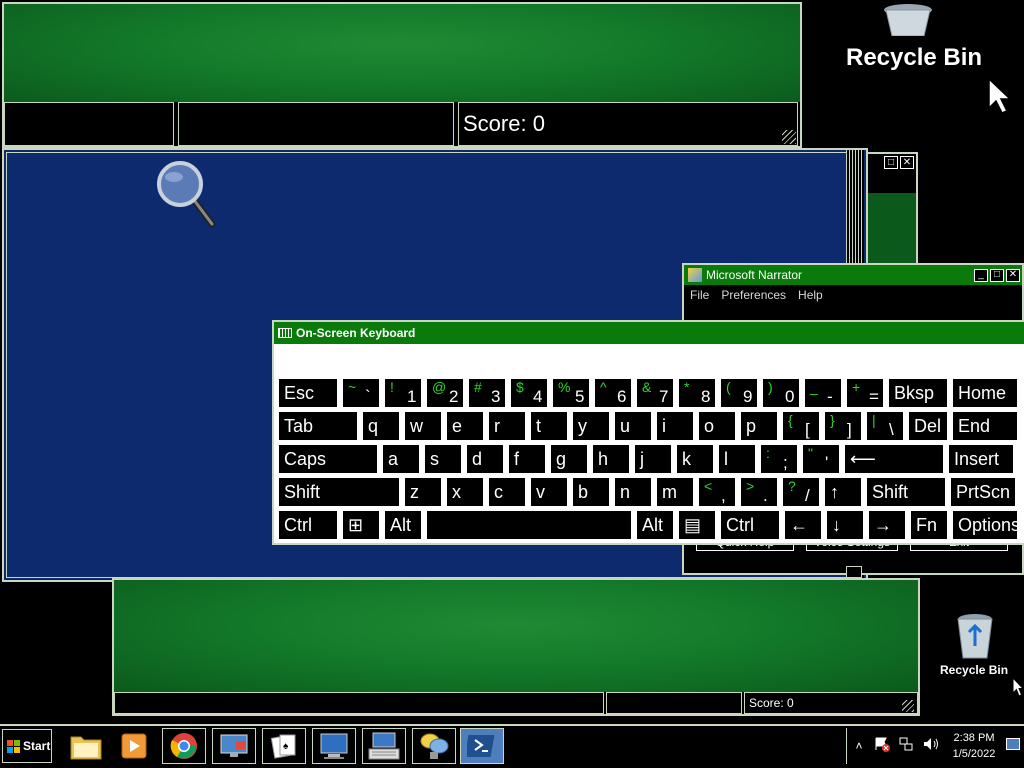 This screenshot has height=768, width=1024. I want to click on key-a: a, so click(401, 459).